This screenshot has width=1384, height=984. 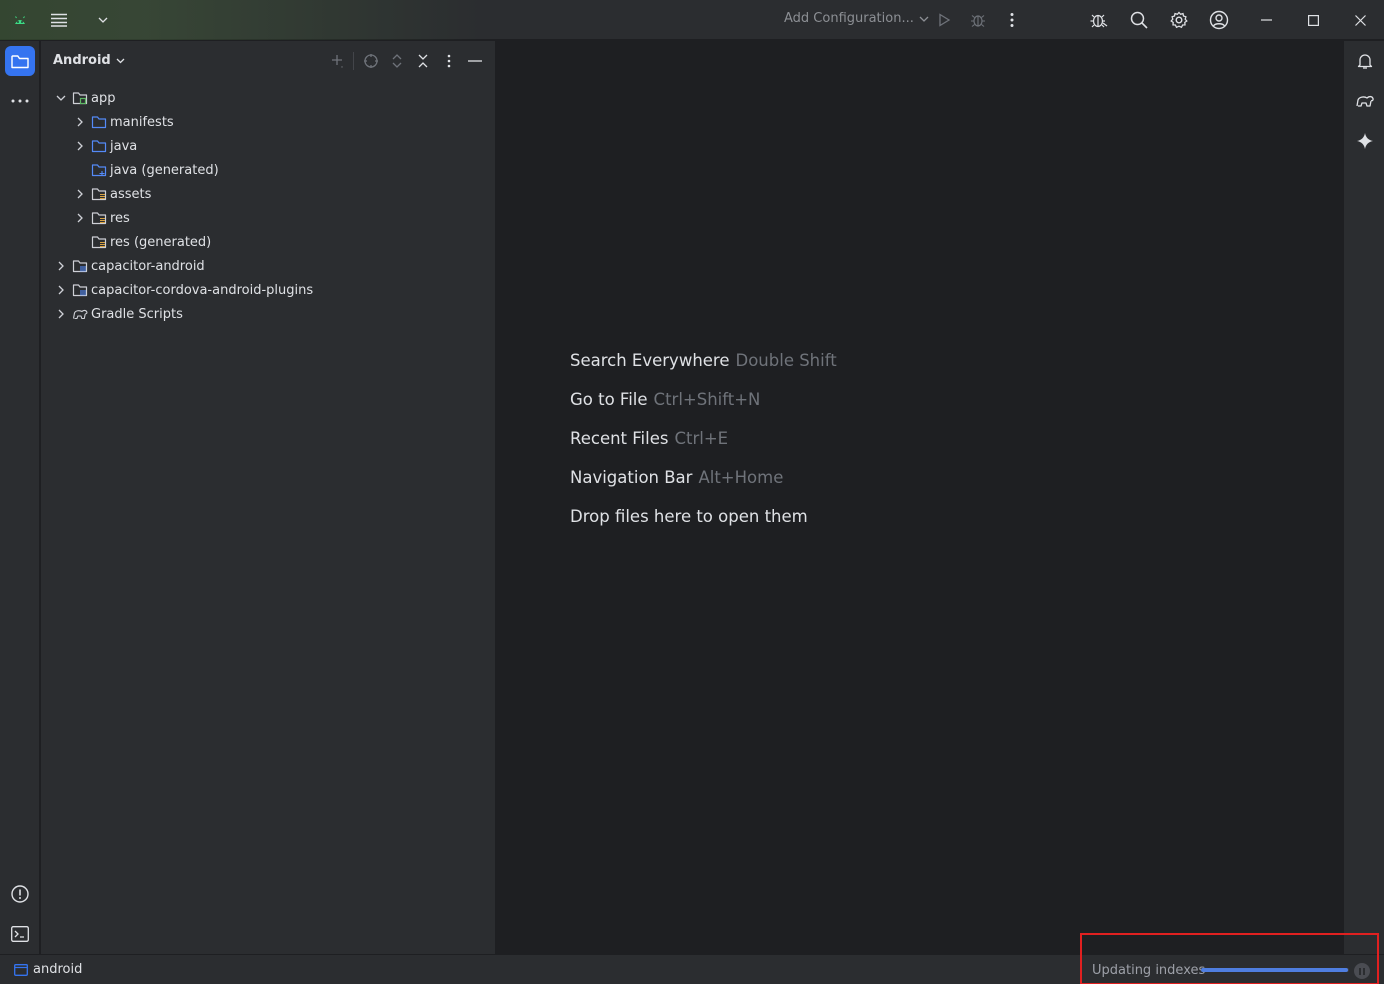 What do you see at coordinates (397, 61) in the screenshot?
I see `expand-all-icon` at bounding box center [397, 61].